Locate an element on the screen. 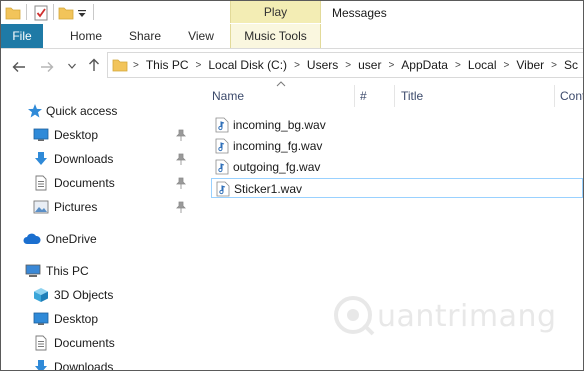 The height and width of the screenshot is (371, 584). tab-home: Home is located at coordinates (86, 36).